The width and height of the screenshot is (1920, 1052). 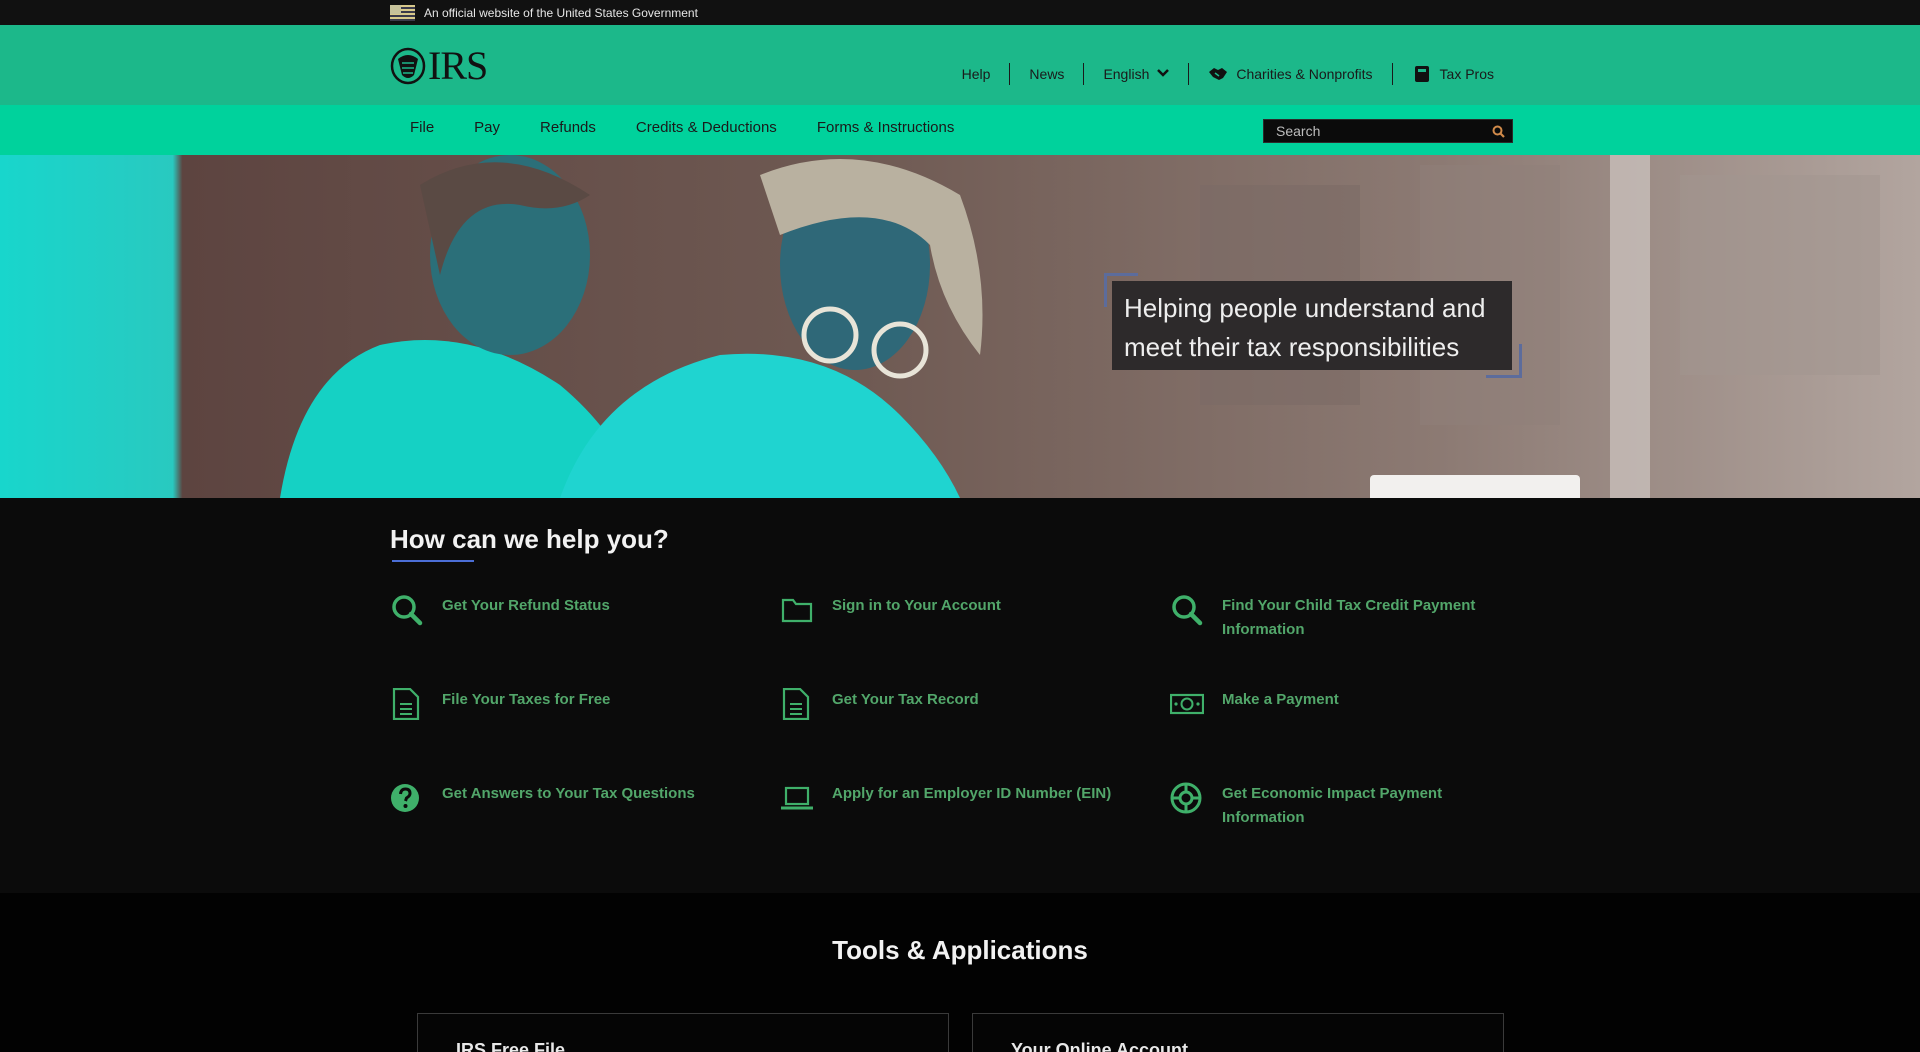 I want to click on util-help-link: Help, so click(x=976, y=74).